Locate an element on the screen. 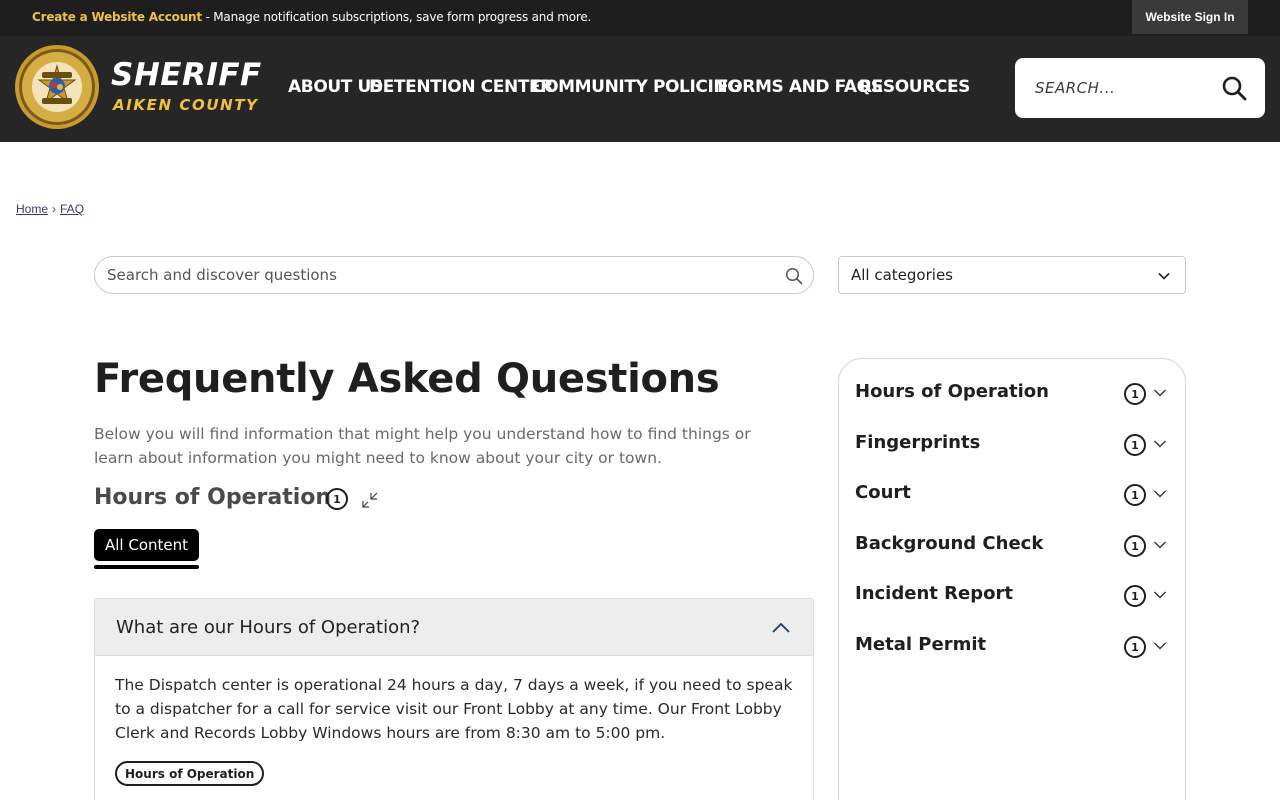 This screenshot has height=800, width=1280. sidebar-item-label: Background Check is located at coordinates (949, 543).